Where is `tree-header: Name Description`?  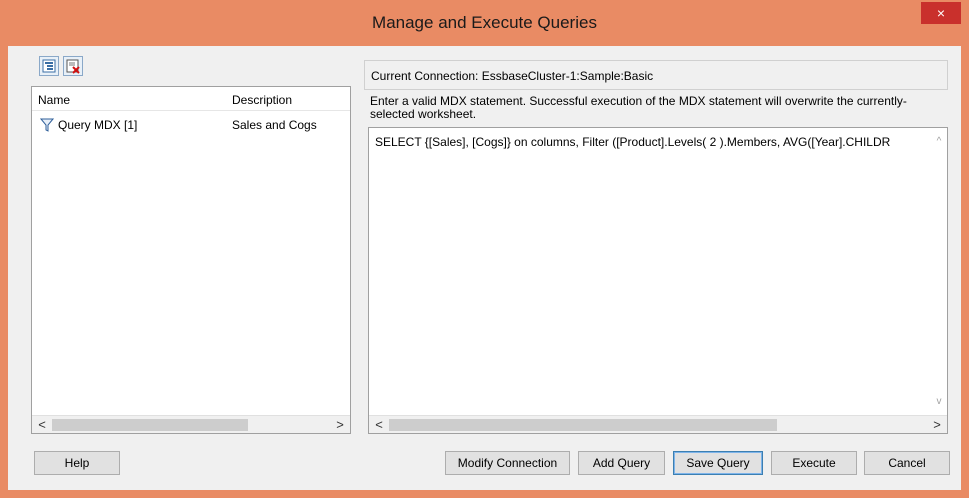 tree-header: Name Description is located at coordinates (191, 99).